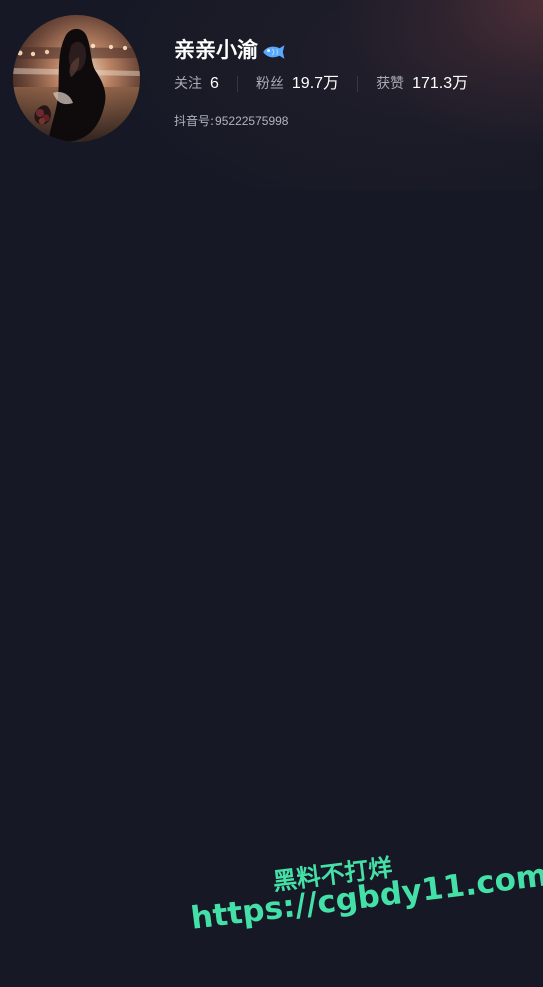  What do you see at coordinates (390, 84) in the screenshot?
I see `likes-label: 获赞` at bounding box center [390, 84].